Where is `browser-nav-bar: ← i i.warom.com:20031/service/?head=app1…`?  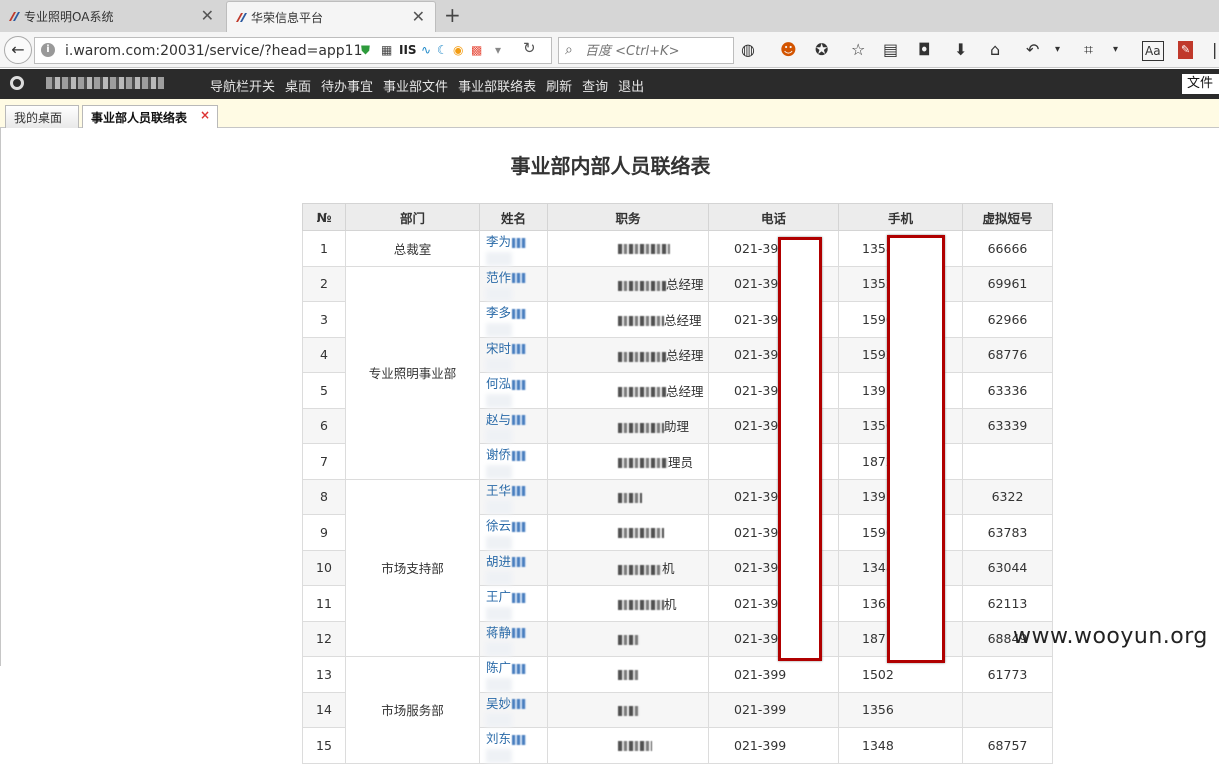 browser-nav-bar: ← i i.warom.com:20031/service/?head=app1… is located at coordinates (609, 50).